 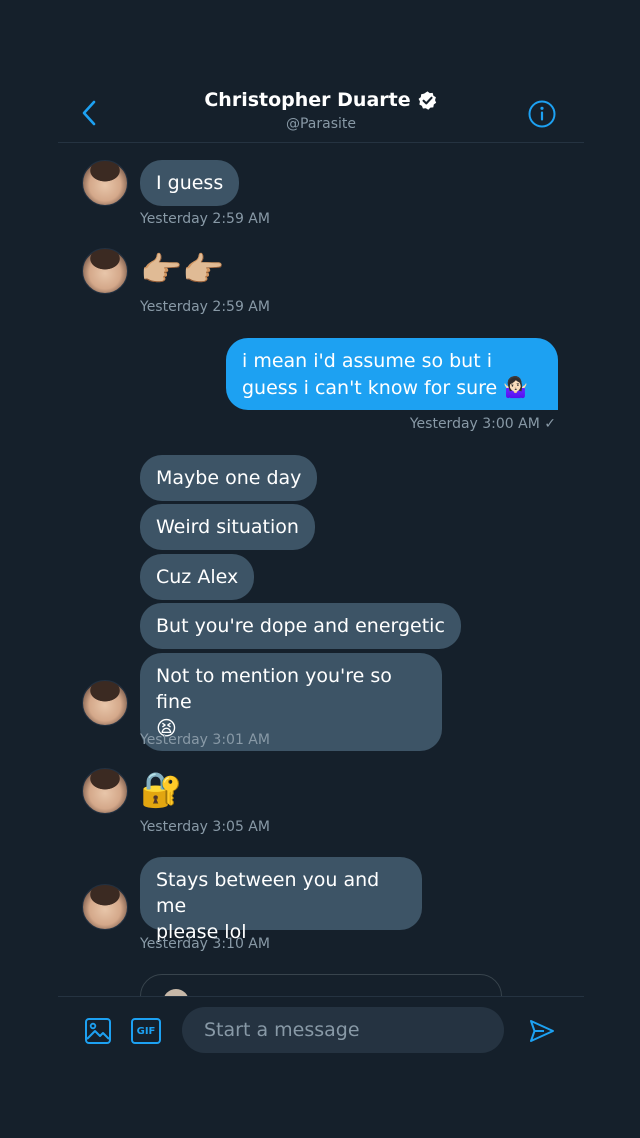 I want to click on message-bubble-incoming: I guess, so click(x=190, y=183).